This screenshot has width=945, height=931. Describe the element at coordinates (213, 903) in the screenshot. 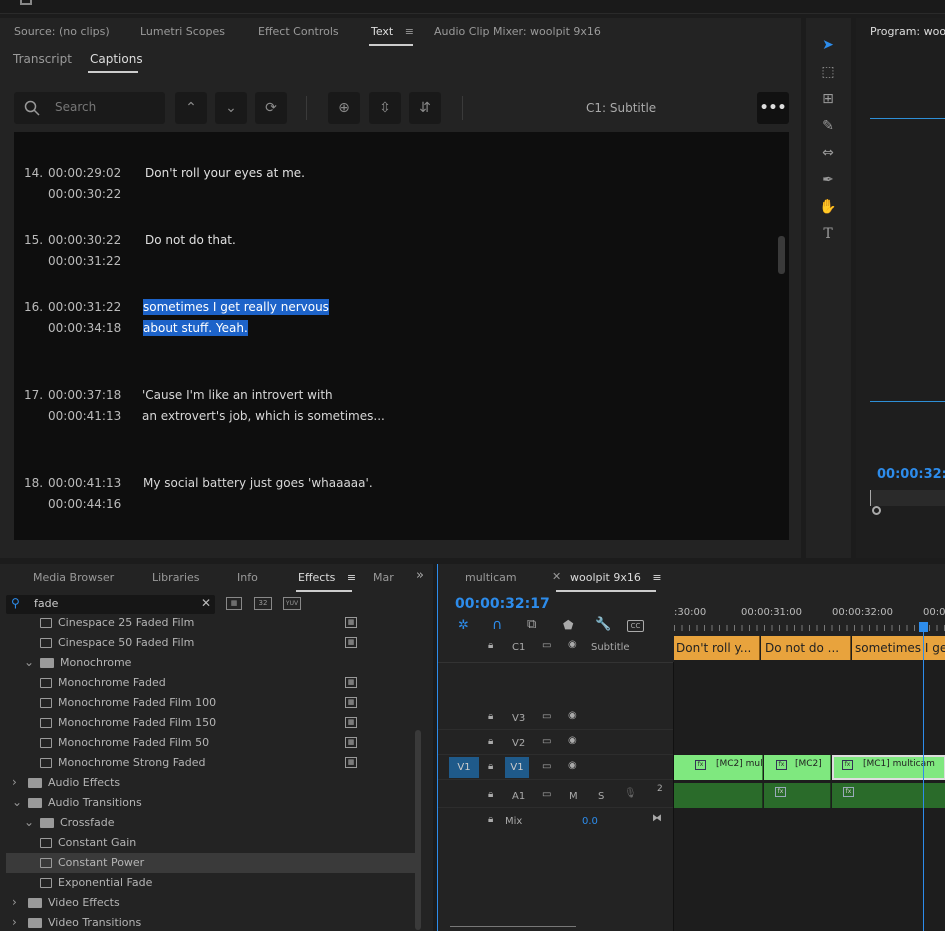

I see `effects-tree-item: › Video Effects` at that location.